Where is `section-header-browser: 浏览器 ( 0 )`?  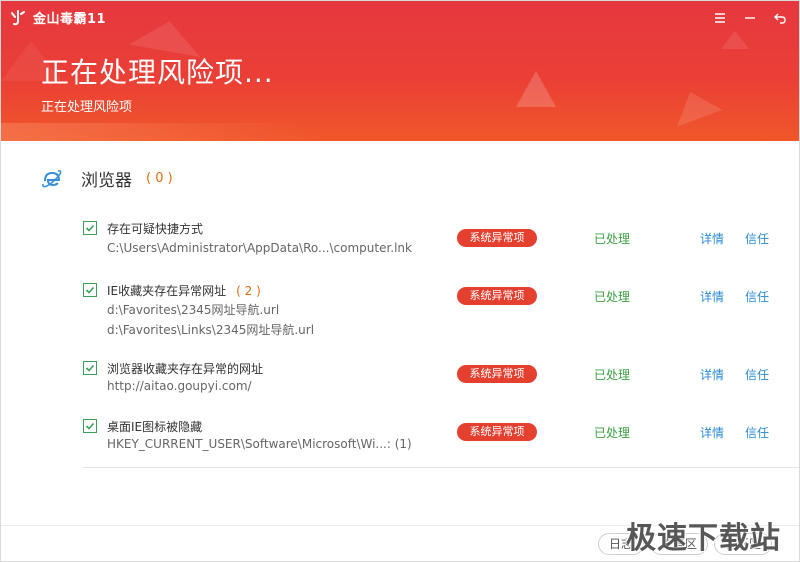 section-header-browser: 浏览器 ( 0 ) is located at coordinates (107, 178).